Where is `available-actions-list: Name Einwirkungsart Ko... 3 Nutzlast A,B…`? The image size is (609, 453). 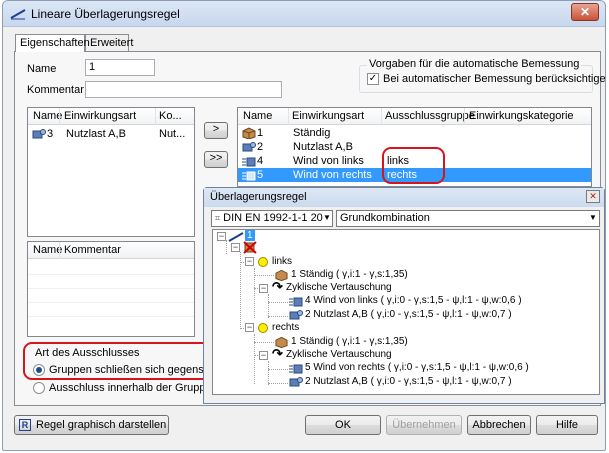
available-actions-list: Name Einwirkungsart Ko... 3 Nutzlast A,B… is located at coordinates (111, 172).